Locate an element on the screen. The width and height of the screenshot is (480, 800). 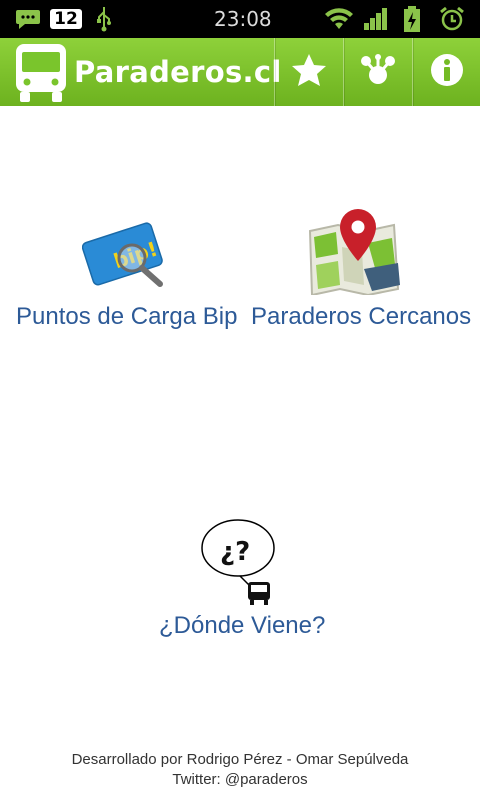
chat-bubble-icon is located at coordinates (28, 19).